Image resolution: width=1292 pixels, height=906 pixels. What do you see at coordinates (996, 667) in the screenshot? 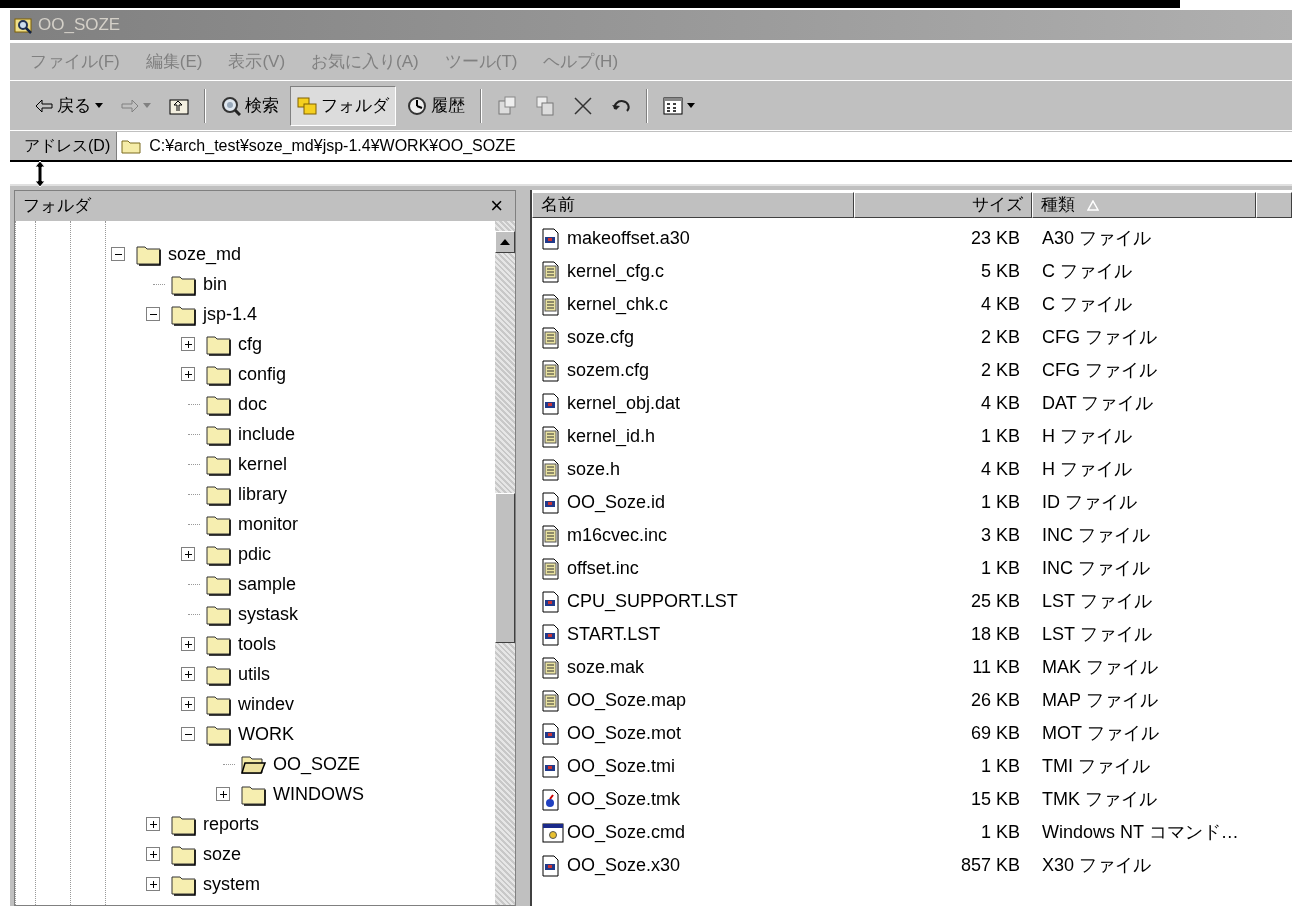
I see `file-size: 11 KB` at bounding box center [996, 667].